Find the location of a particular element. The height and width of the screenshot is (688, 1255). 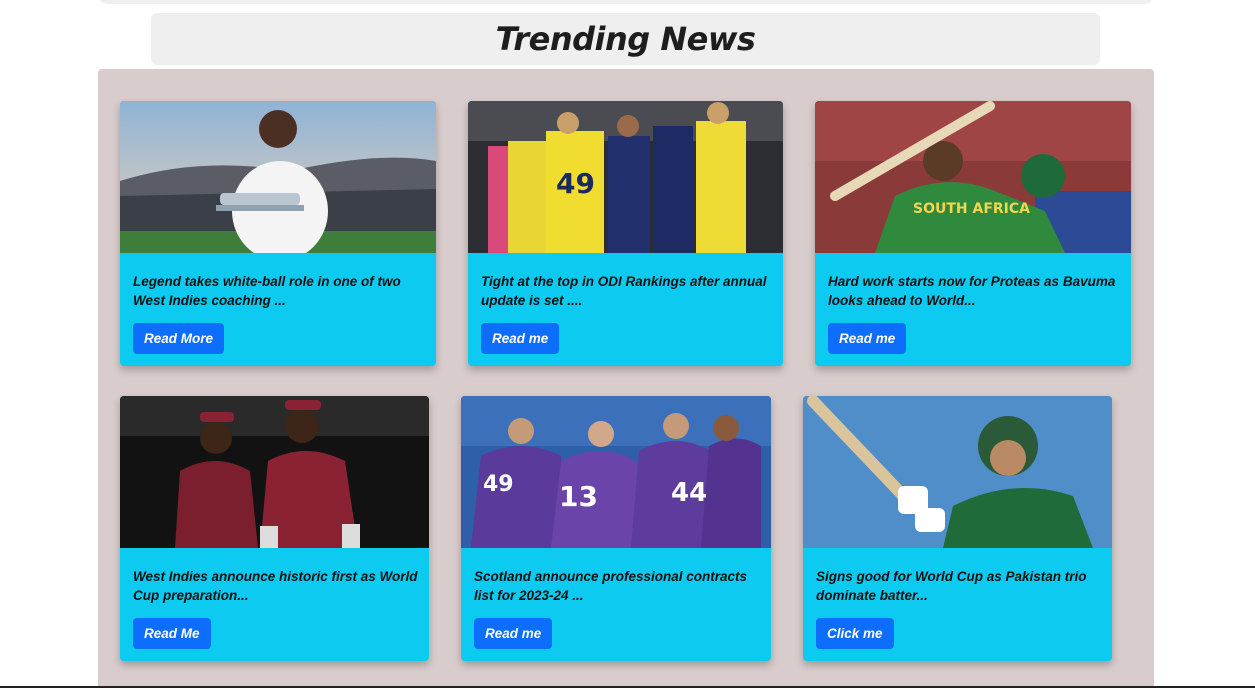

svg-text: SOUTH AFRICA is located at coordinates (971, 209).